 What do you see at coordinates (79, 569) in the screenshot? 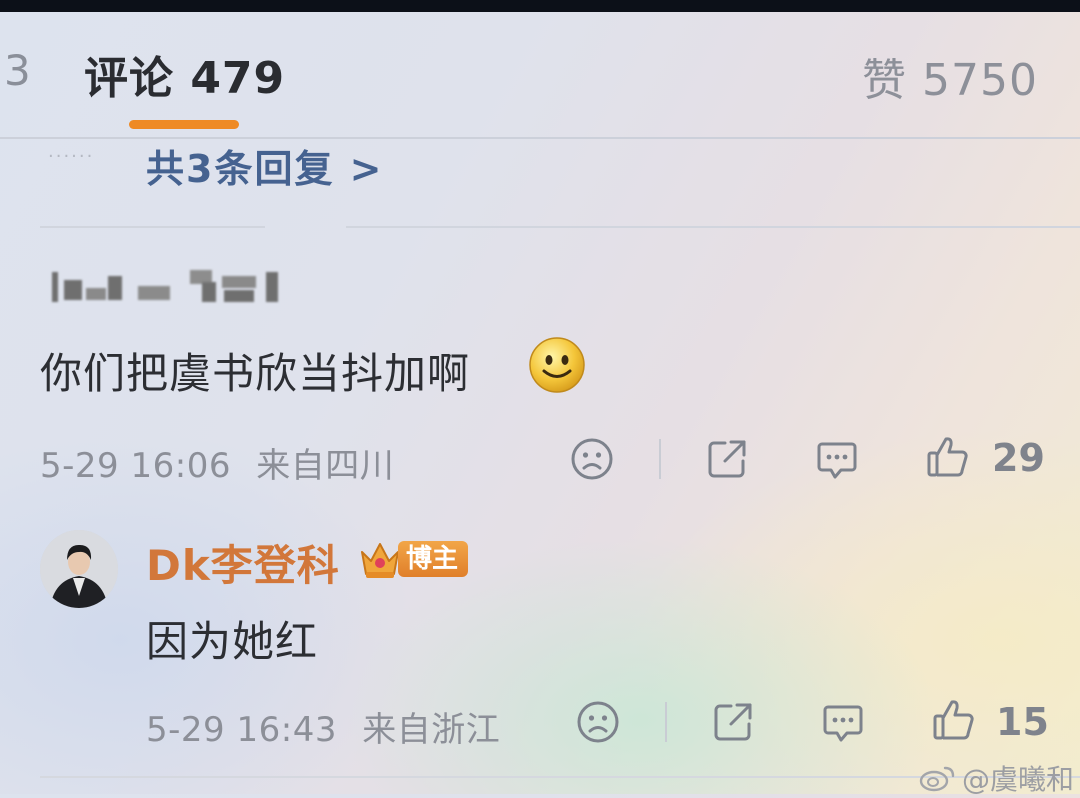
I see `avatar` at bounding box center [79, 569].